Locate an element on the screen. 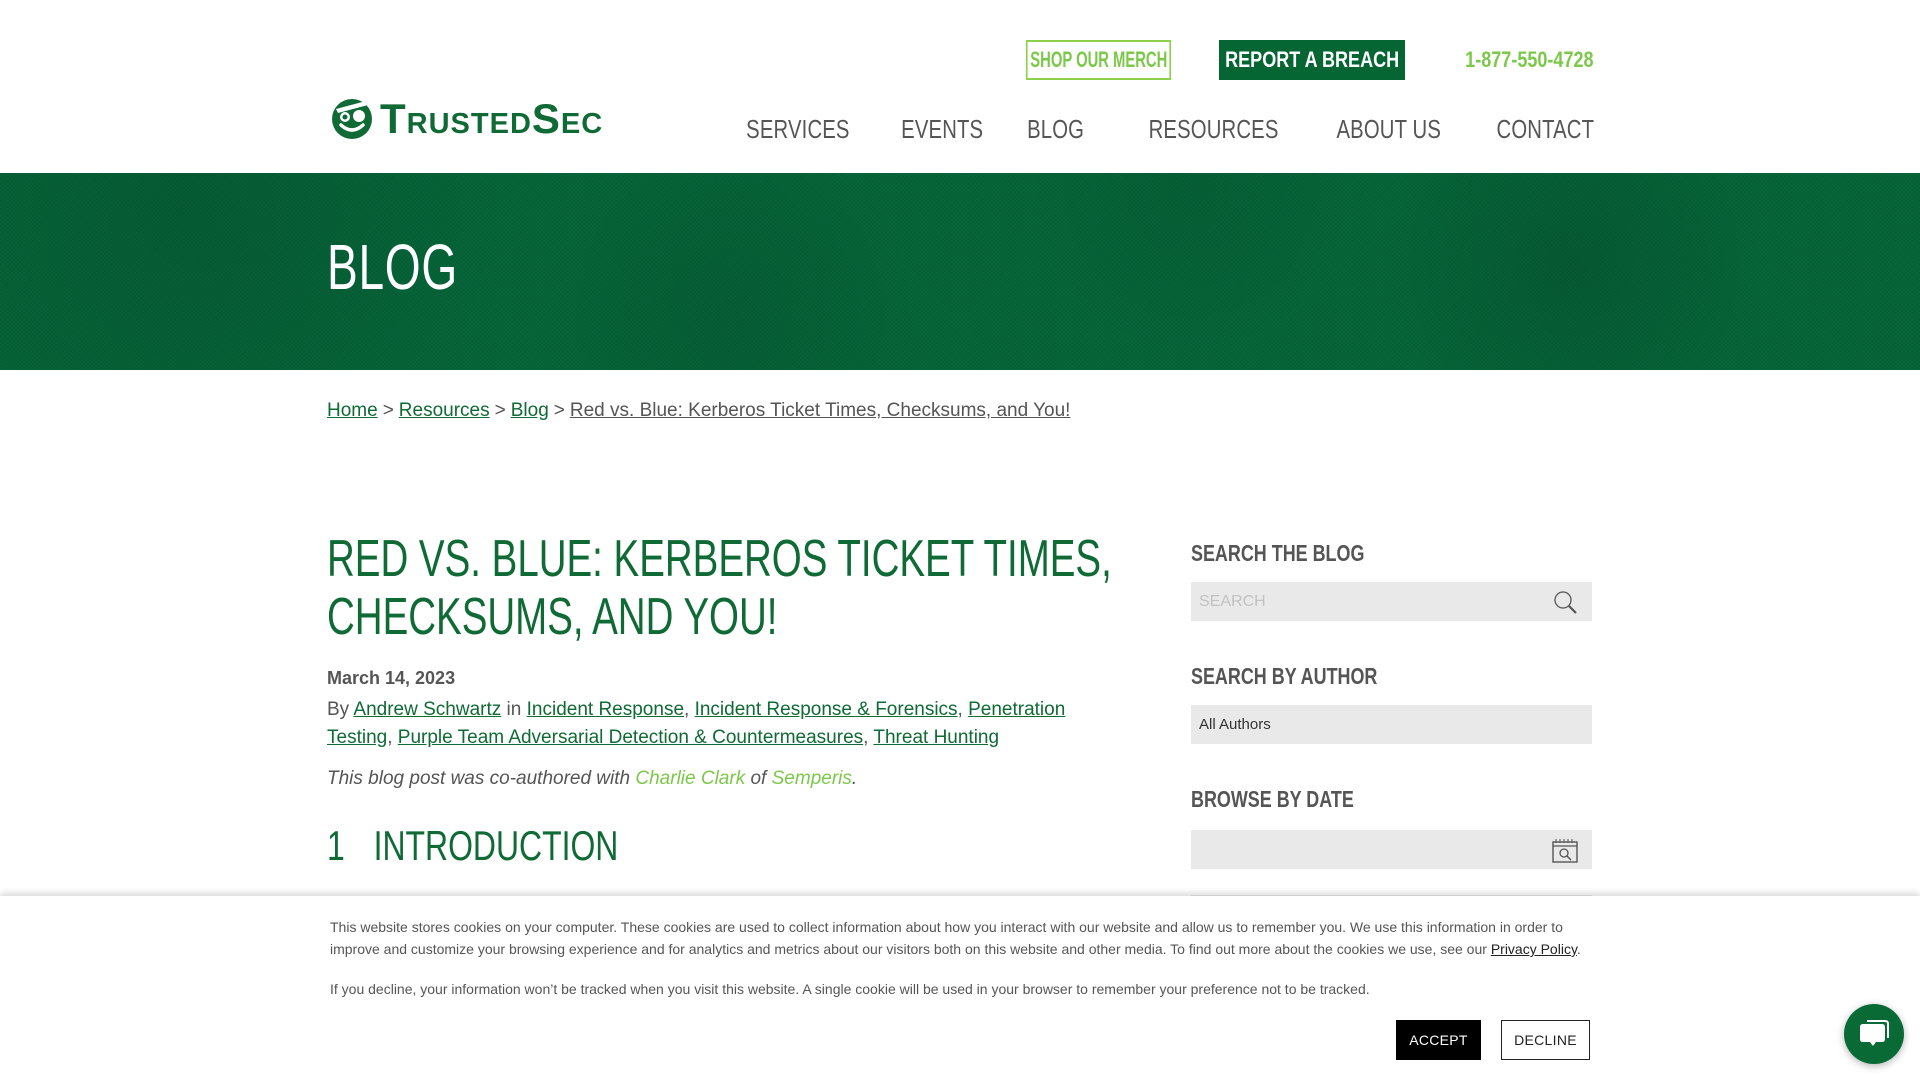  report-breach-label: REPORT A BREACH is located at coordinates (1312, 59).